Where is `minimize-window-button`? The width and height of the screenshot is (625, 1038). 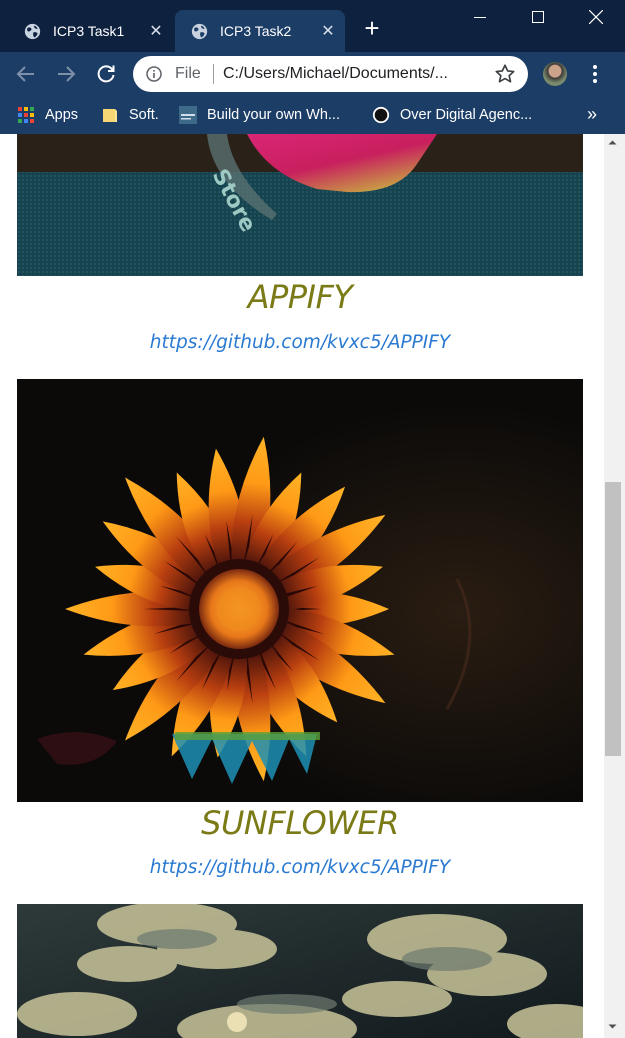 minimize-window-button is located at coordinates (480, 17).